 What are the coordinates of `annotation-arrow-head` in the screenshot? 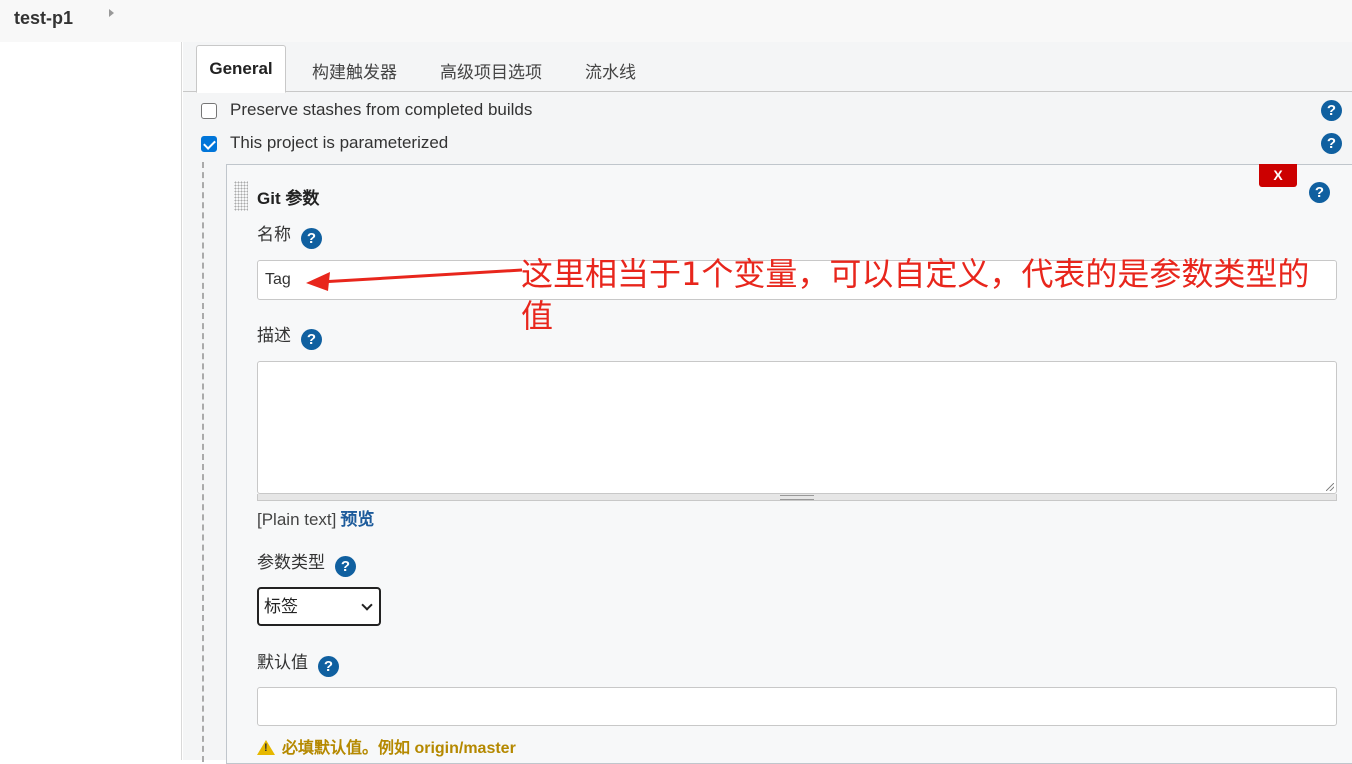 It's located at (318, 281).